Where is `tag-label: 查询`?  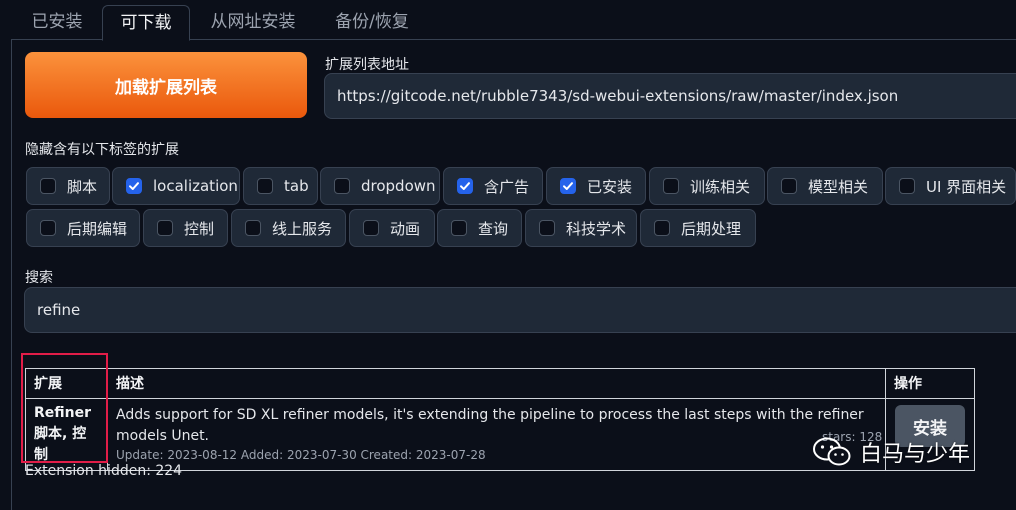
tag-label: 查询 is located at coordinates (493, 228).